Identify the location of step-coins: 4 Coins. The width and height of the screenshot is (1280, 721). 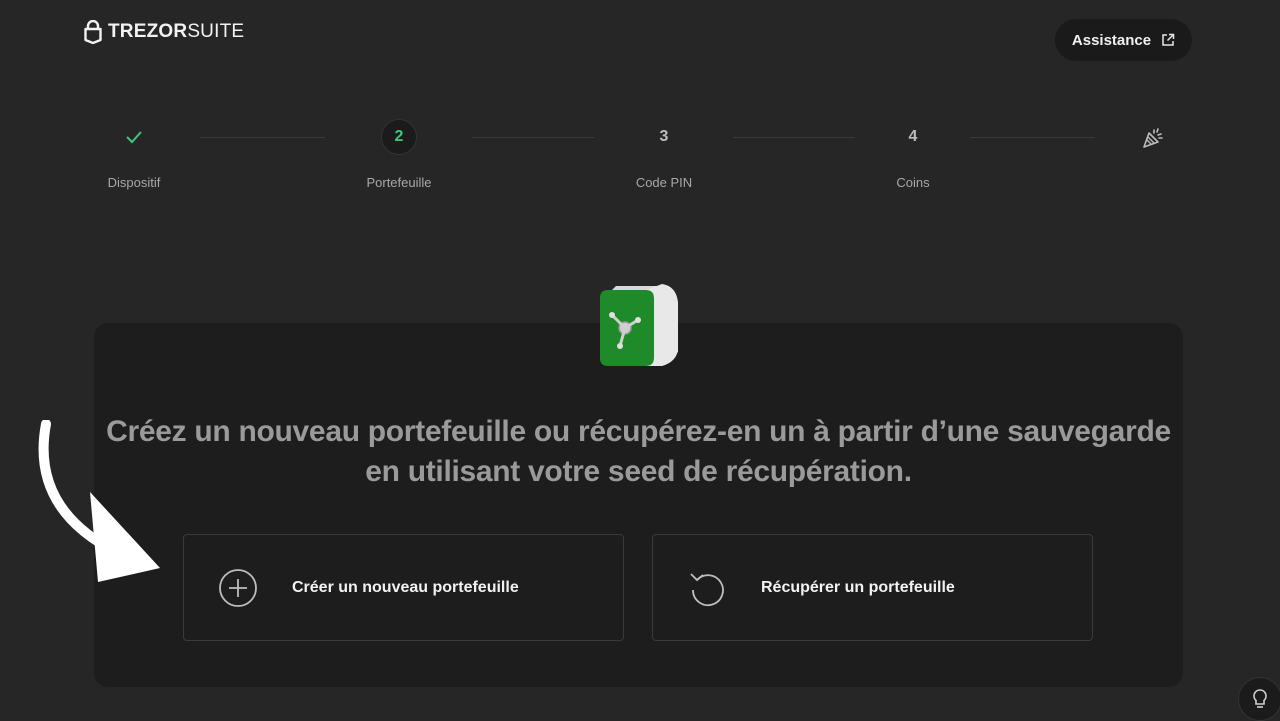
(913, 154).